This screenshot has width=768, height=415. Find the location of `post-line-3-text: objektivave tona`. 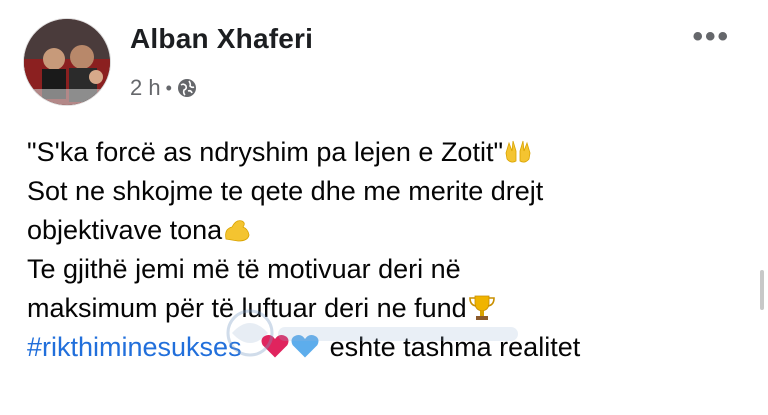

post-line-3-text: objektivave tona is located at coordinates (125, 230).